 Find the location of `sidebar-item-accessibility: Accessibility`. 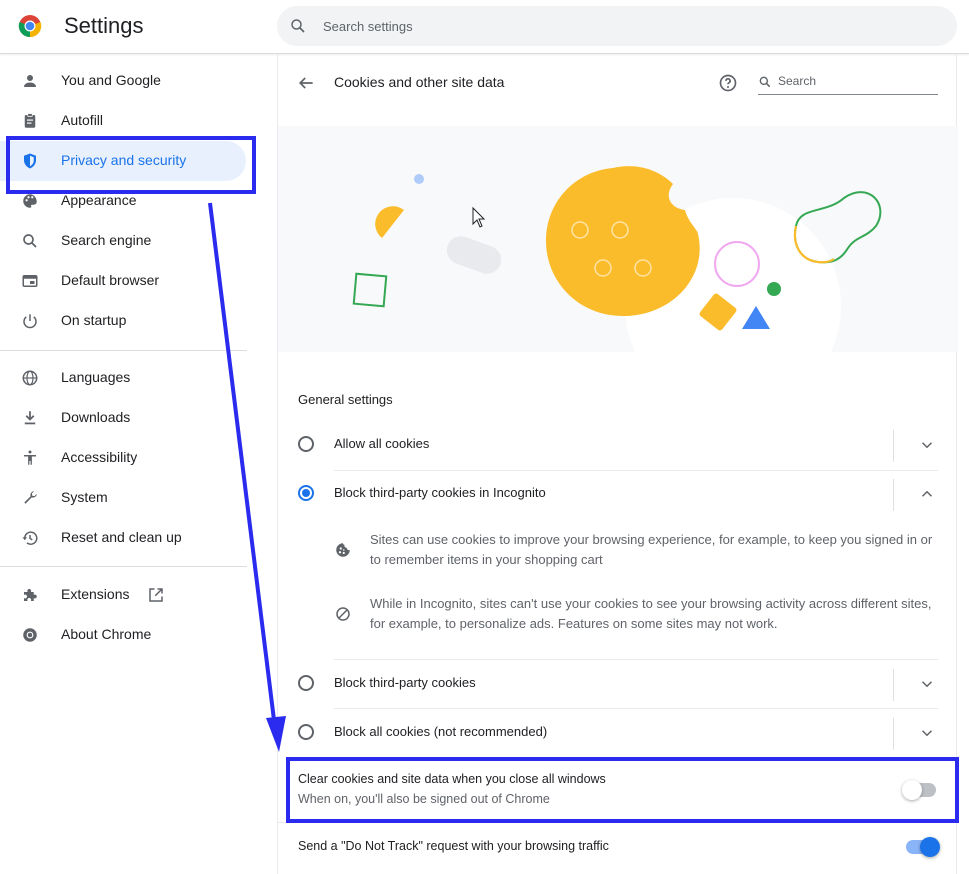

sidebar-item-accessibility: Accessibility is located at coordinates (123, 458).